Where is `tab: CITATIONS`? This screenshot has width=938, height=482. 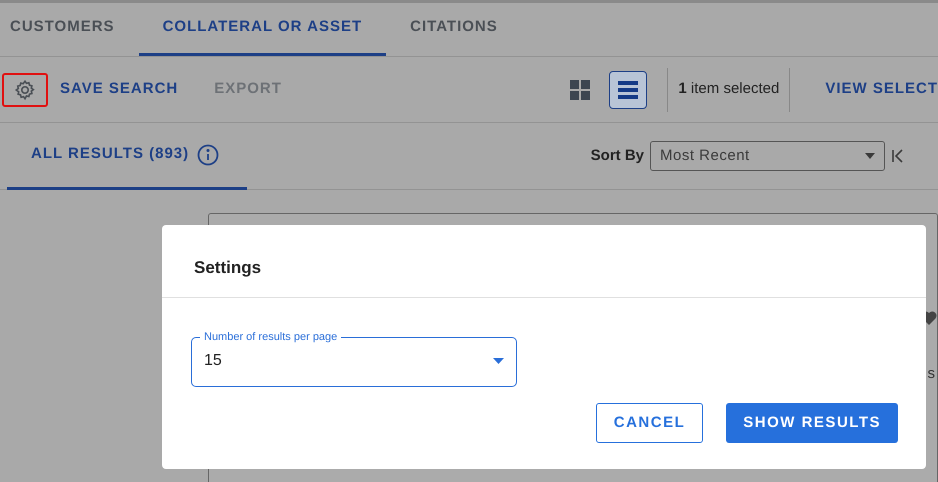
tab: CITATIONS is located at coordinates (454, 29).